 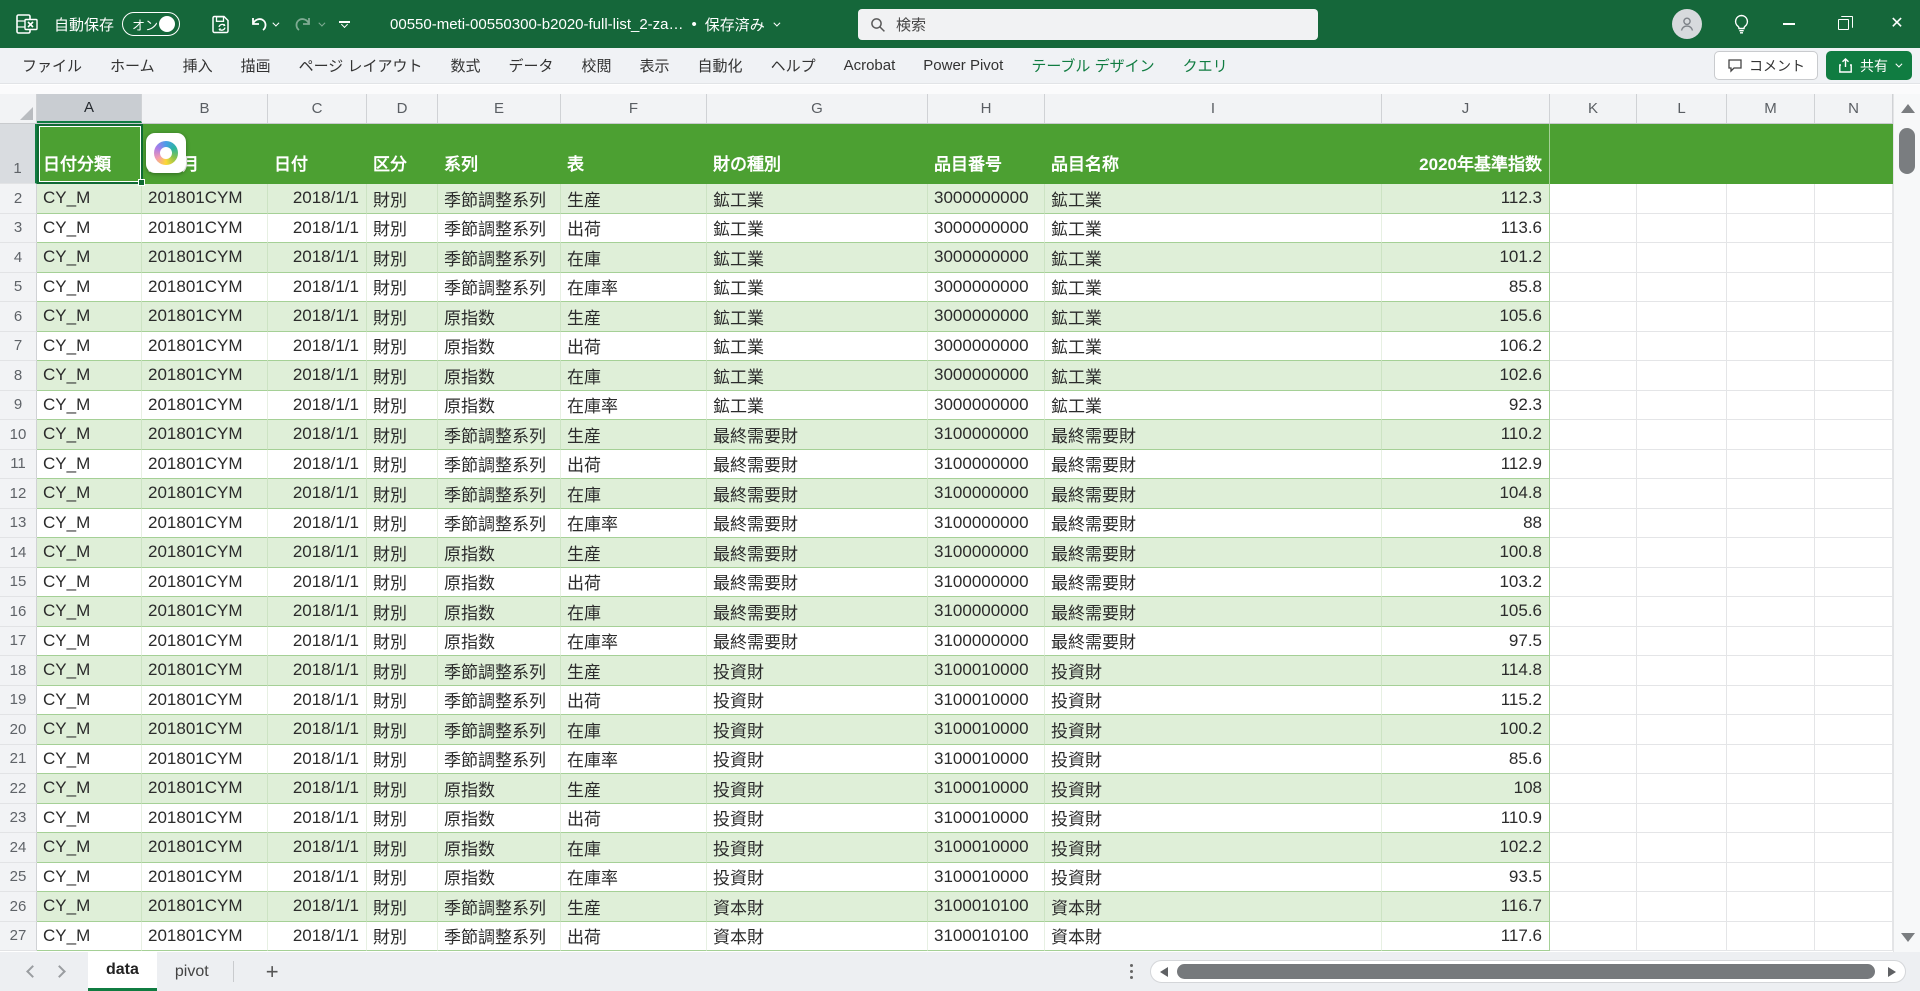 What do you see at coordinates (1466, 258) in the screenshot?
I see `cell-J4: 101.2` at bounding box center [1466, 258].